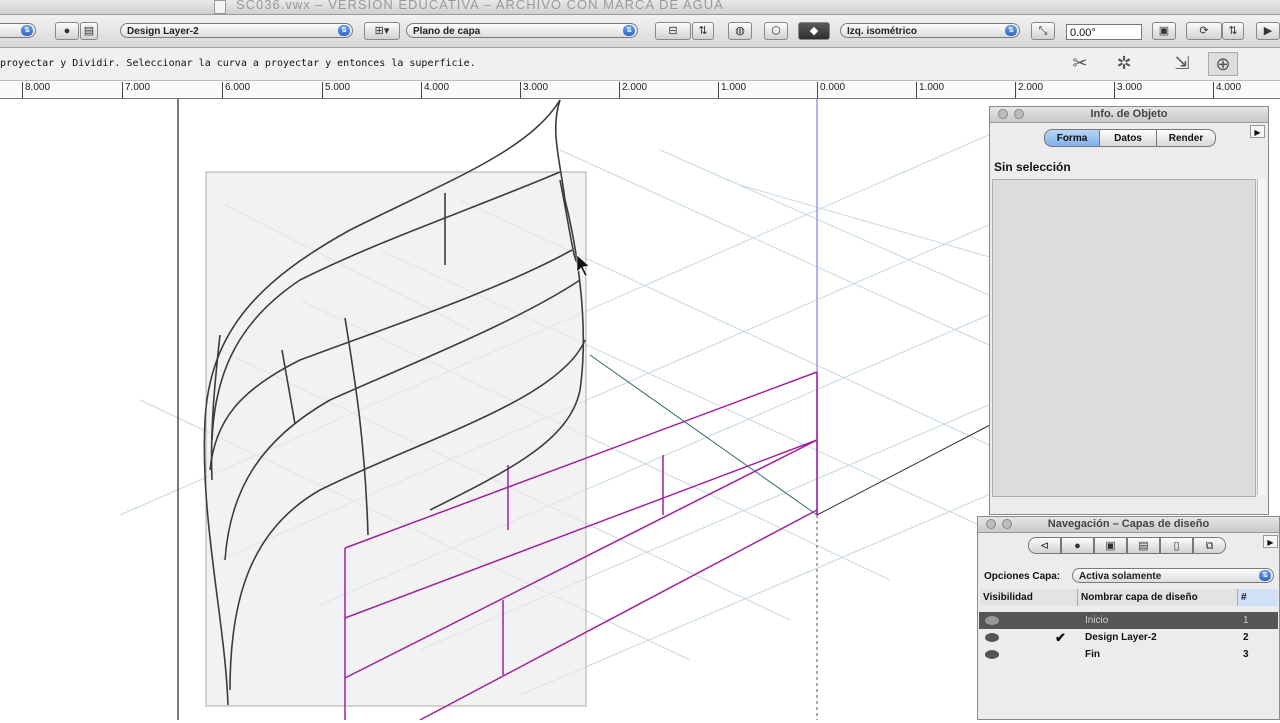 This screenshot has height=723, width=1280. What do you see at coordinates (1104, 32) in the screenshot?
I see `angle-field: 0.00°` at bounding box center [1104, 32].